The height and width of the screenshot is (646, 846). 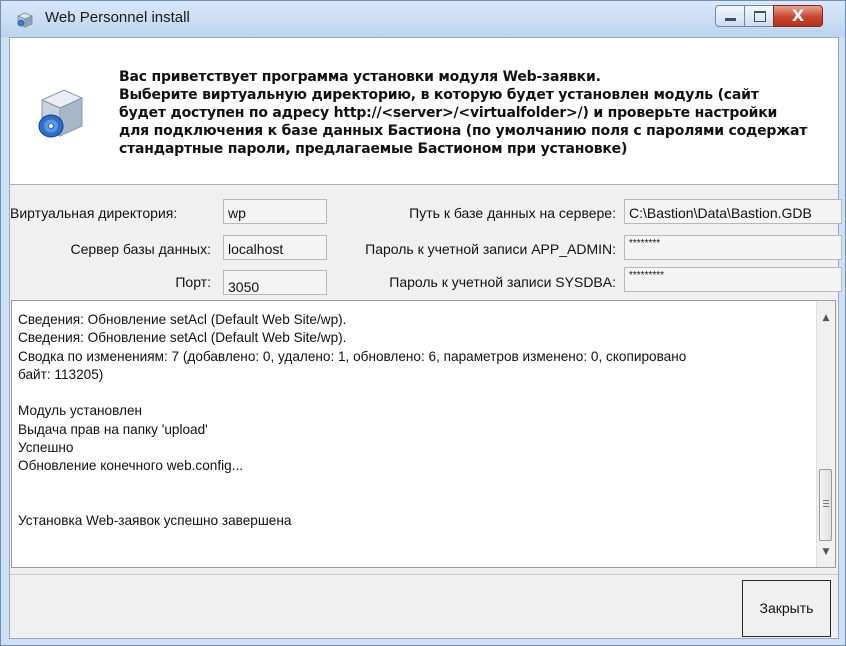 What do you see at coordinates (730, 16) in the screenshot?
I see `minimize-button` at bounding box center [730, 16].